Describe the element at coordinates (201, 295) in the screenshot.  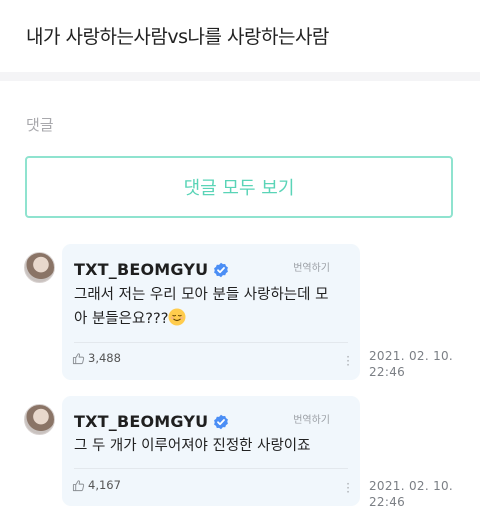
I see `comment-text-line: 그래서 저는 우리 모아 분들 사랑하는데 모` at that location.